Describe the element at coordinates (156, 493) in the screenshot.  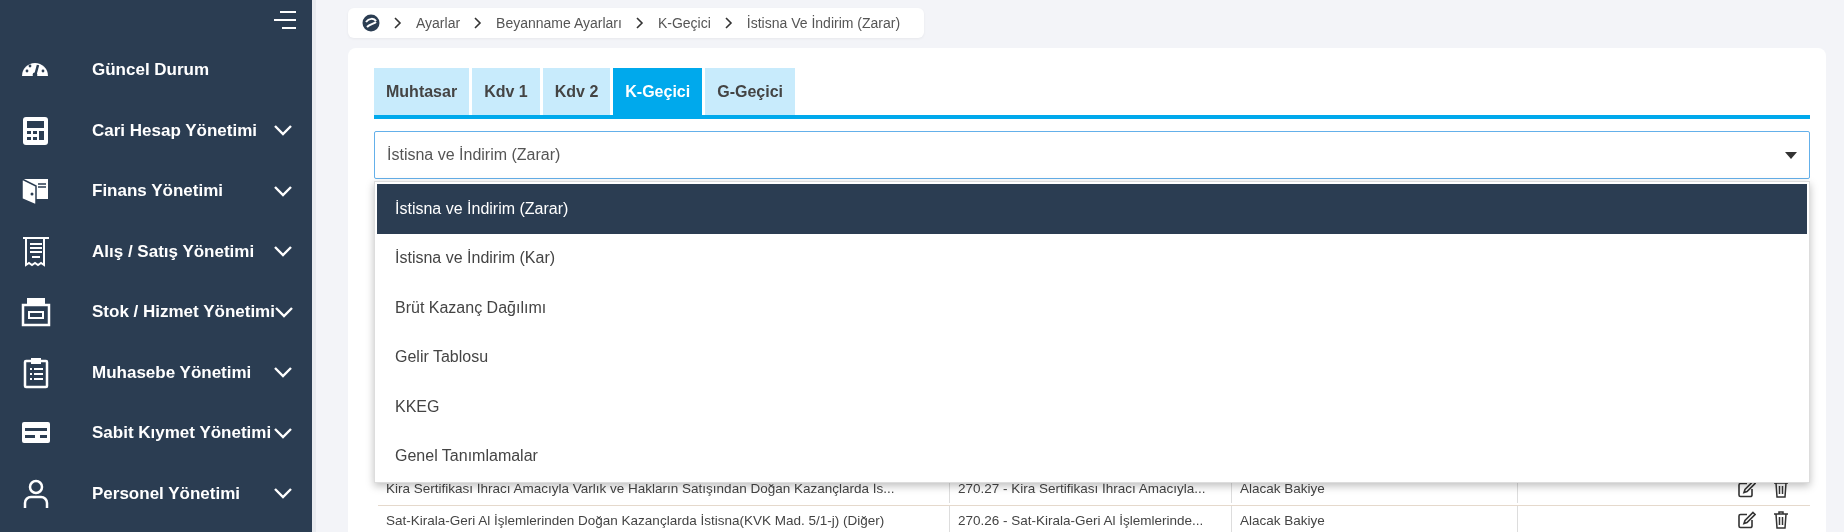
I see `sidebar-item: Personel Yönetimi` at that location.